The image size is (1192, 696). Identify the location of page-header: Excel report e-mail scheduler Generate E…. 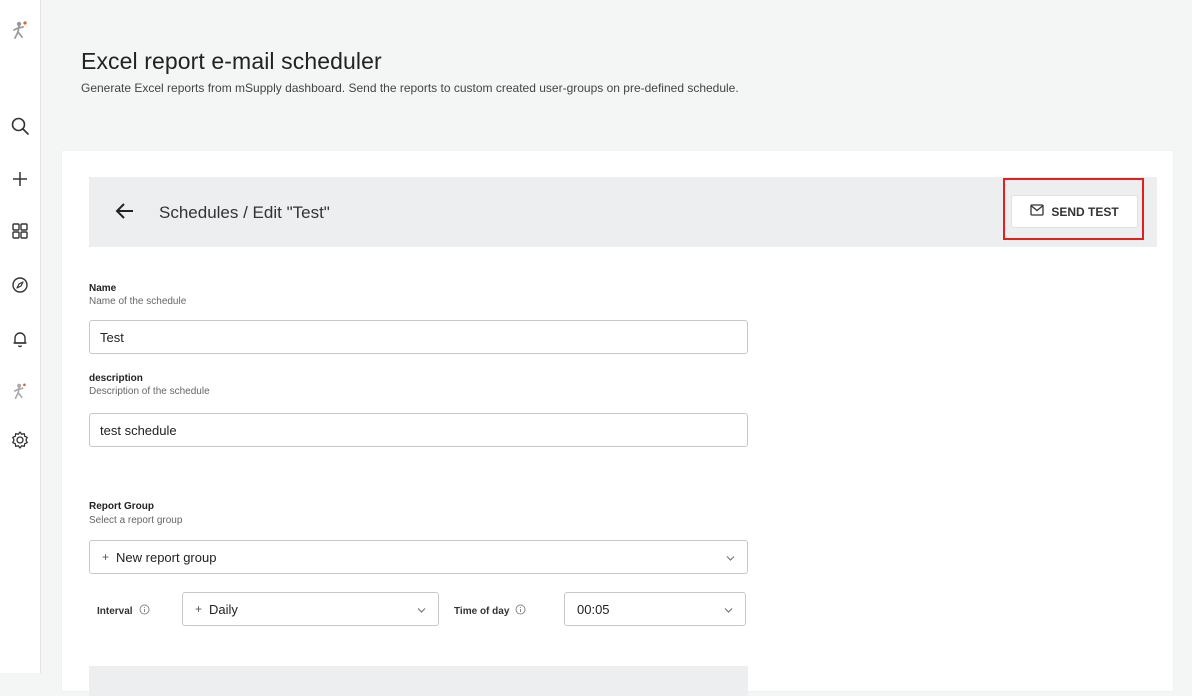
(410, 71).